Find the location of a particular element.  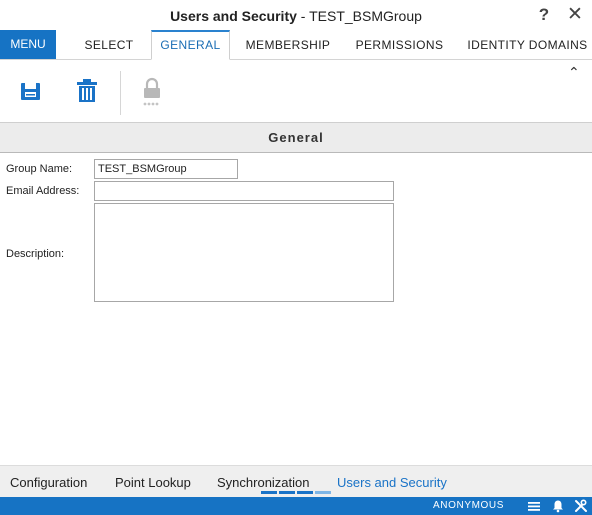

collapse-toolbar-icon: ⌃ is located at coordinates (574, 72).